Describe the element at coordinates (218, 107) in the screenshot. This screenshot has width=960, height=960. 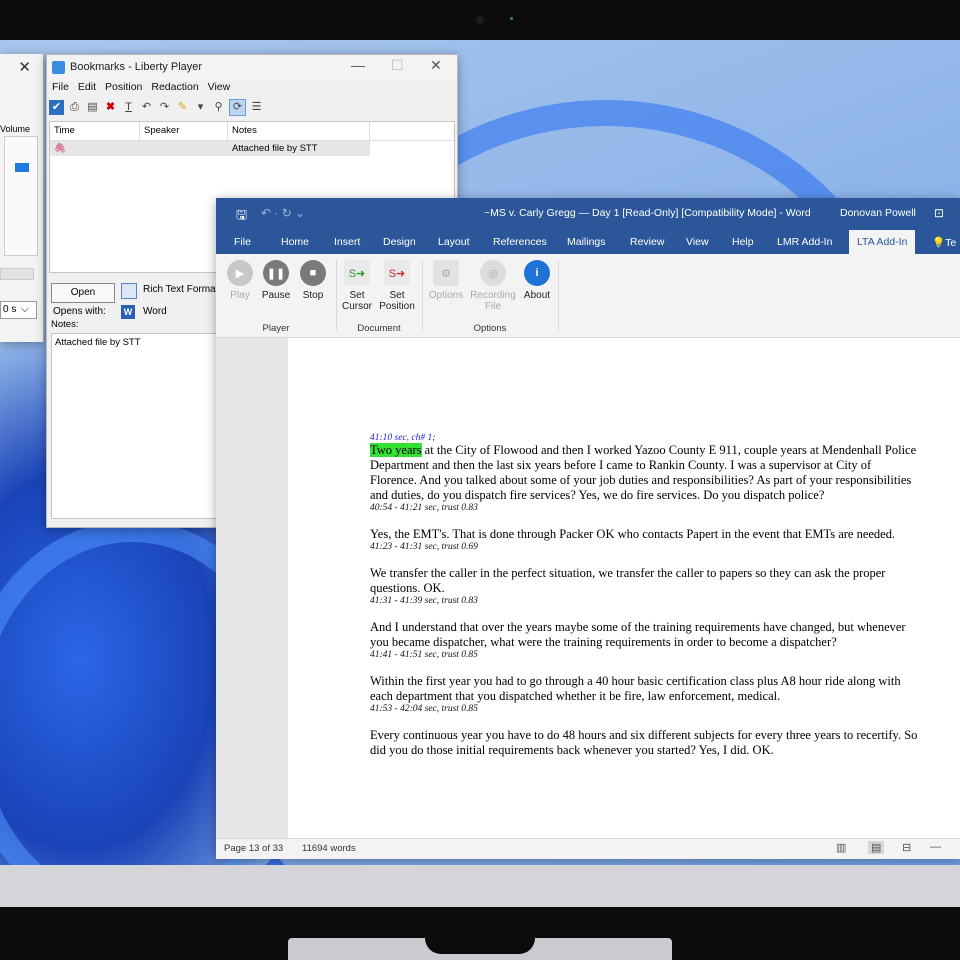
I see `search-icon: ⚲` at that location.